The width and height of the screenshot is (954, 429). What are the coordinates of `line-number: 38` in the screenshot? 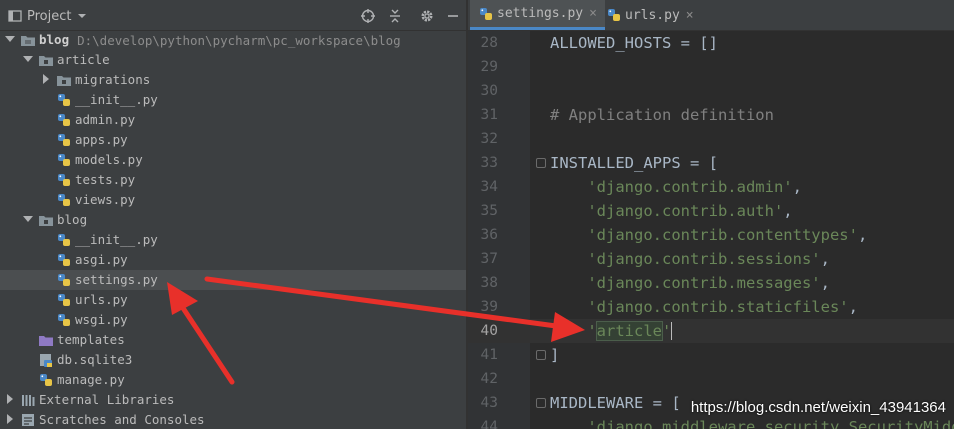 It's located at (489, 283).